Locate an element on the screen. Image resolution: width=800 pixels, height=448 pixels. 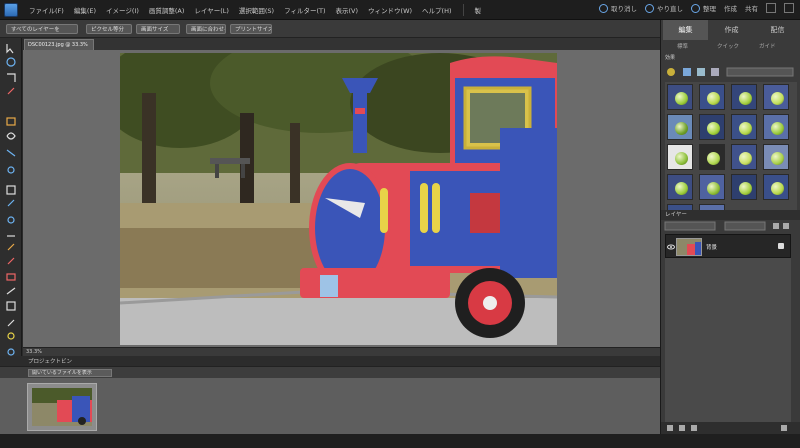
layers-list-empty is located at coordinates (728, 341).